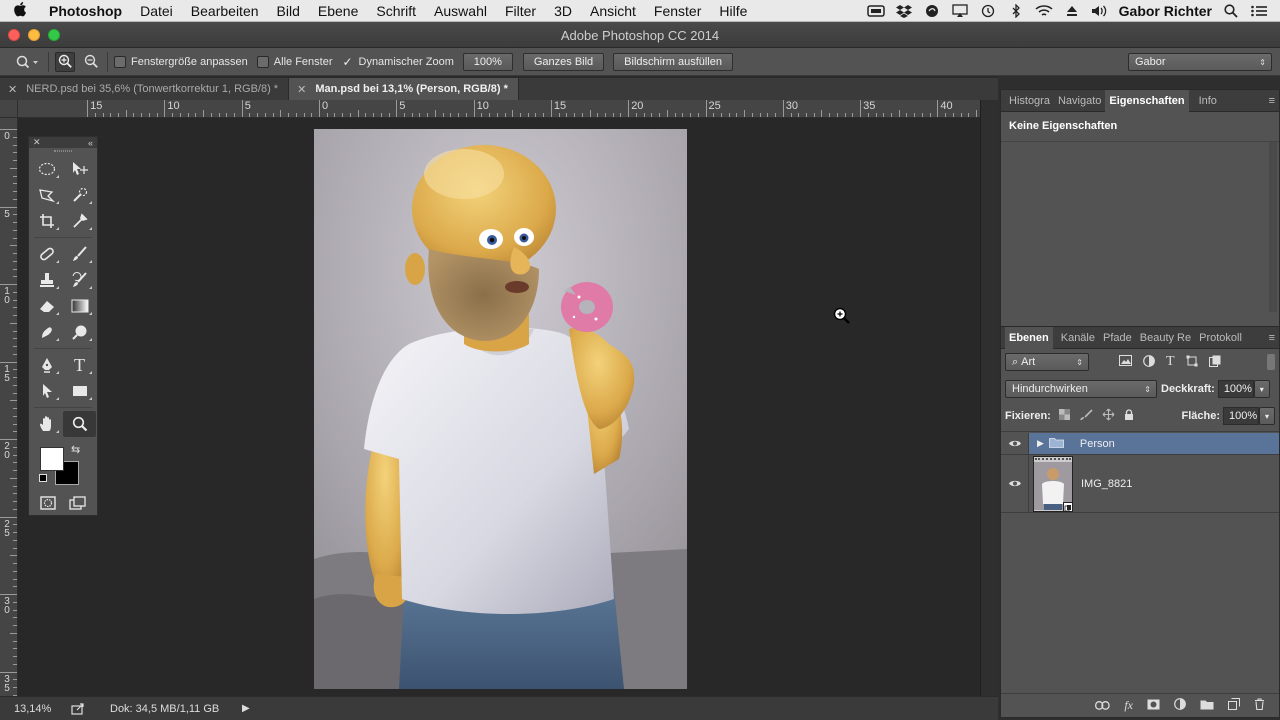  I want to click on layer-name: Person, so click(1097, 444).